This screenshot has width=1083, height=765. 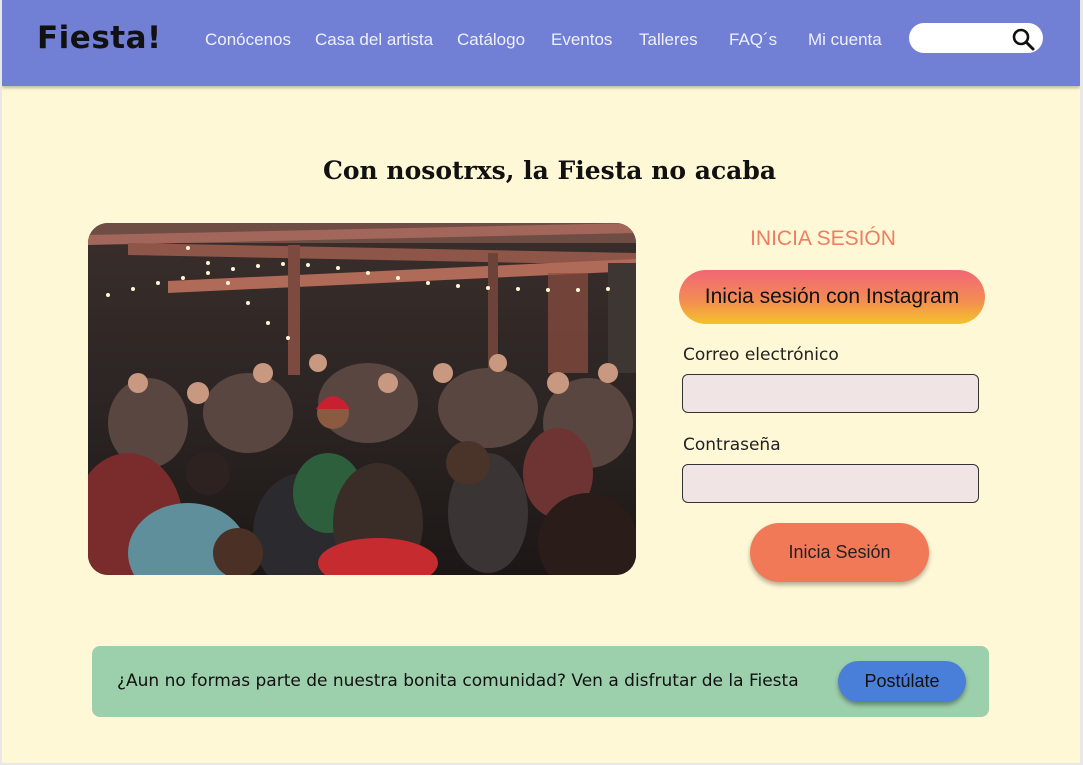 What do you see at coordinates (832, 297) in the screenshot?
I see `instagram-login-button: Inicia sesión con Instagram` at bounding box center [832, 297].